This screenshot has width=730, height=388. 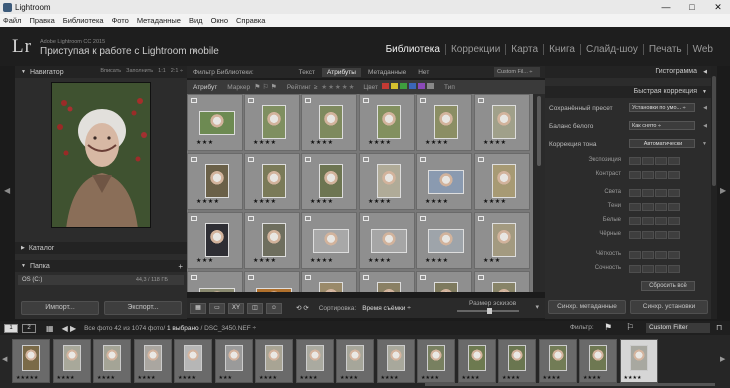 What do you see at coordinates (692, 7) in the screenshot?
I see `maximize-button: □` at bounding box center [692, 7].